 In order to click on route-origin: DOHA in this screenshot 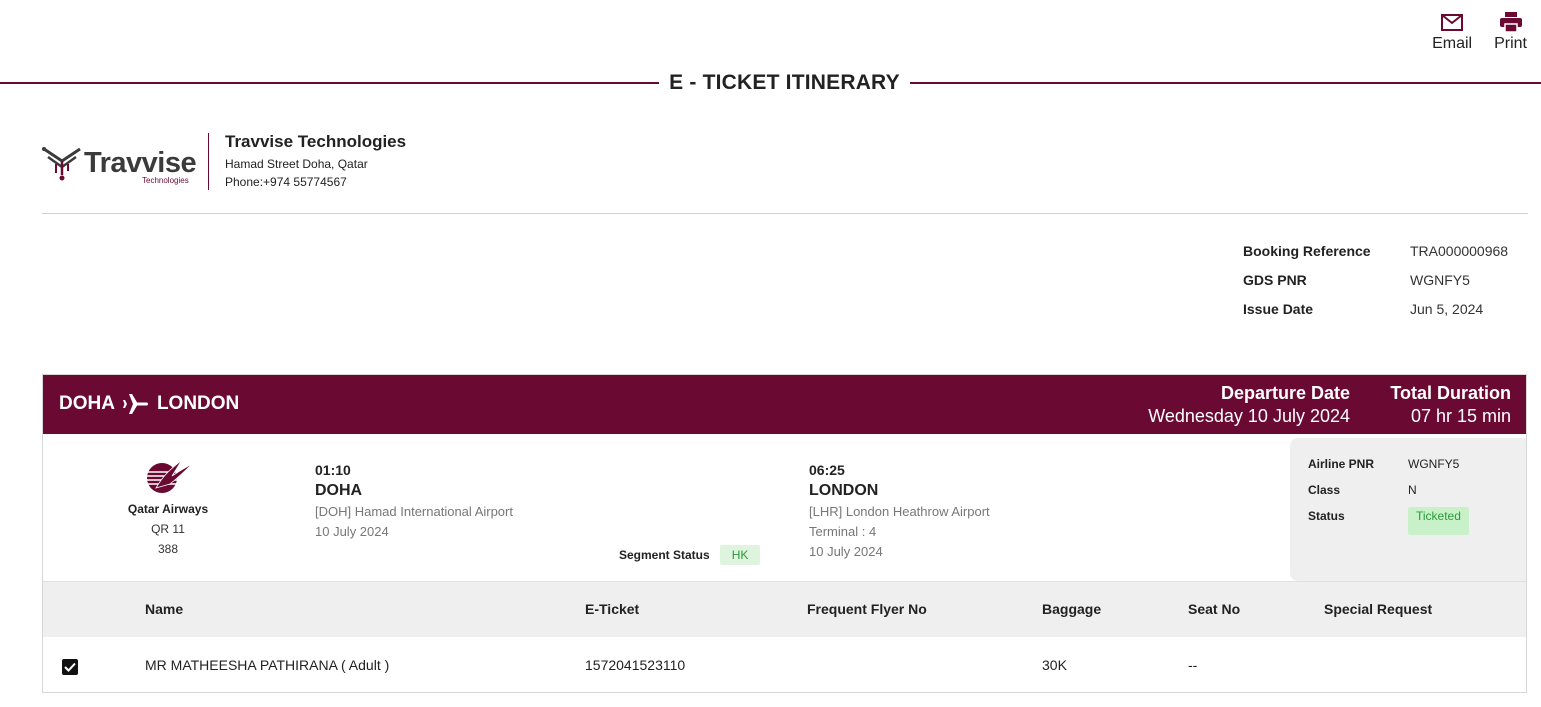, I will do `click(87, 403)`.